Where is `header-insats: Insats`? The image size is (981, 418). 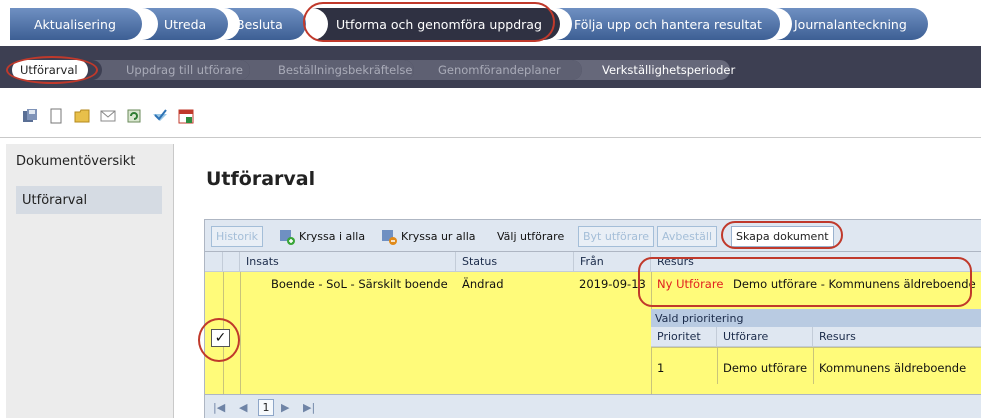
header-insats: Insats is located at coordinates (348, 262).